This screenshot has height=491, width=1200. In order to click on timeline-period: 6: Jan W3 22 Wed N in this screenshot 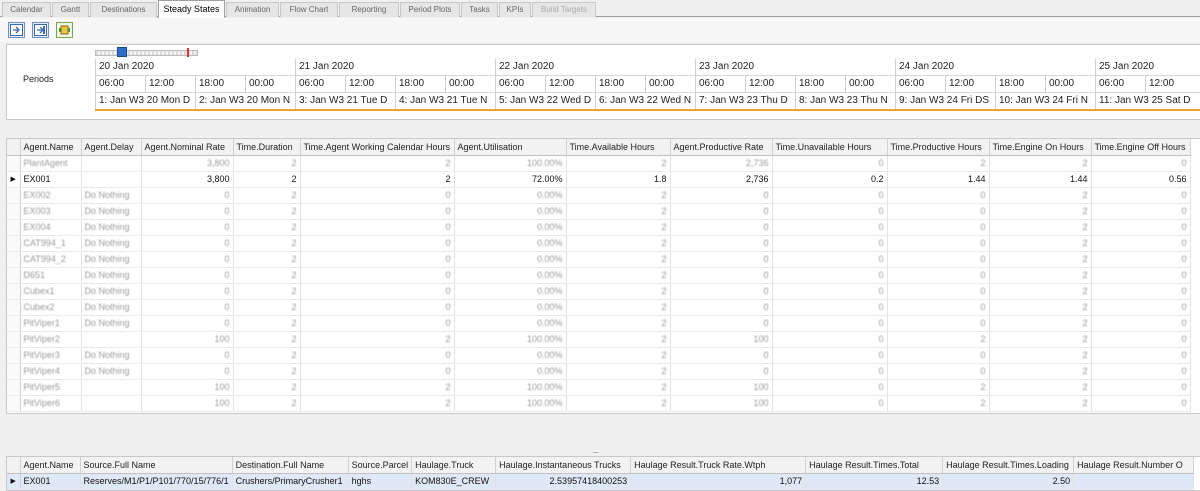, I will do `click(645, 100)`.